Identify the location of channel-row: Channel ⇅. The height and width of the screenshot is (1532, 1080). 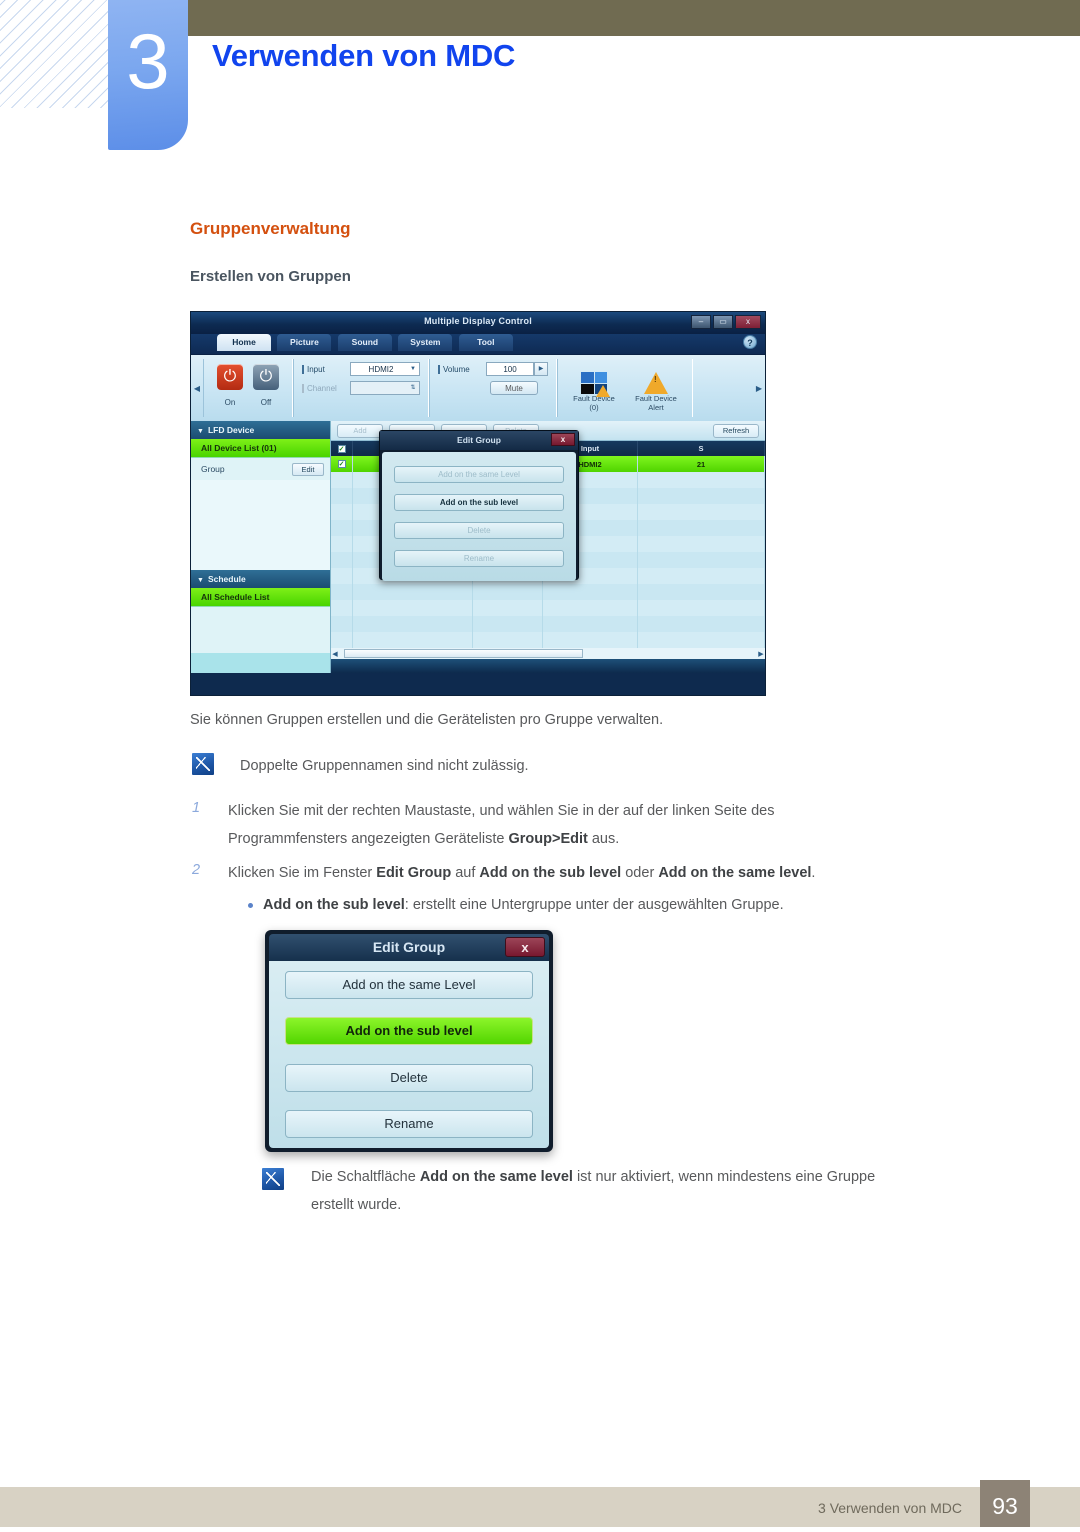
(361, 388).